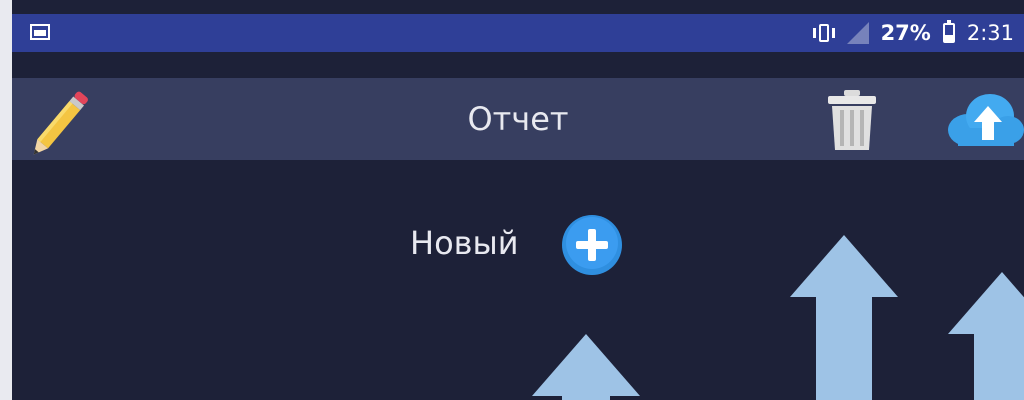  What do you see at coordinates (986, 120) in the screenshot?
I see `cloud-upload-icon` at bounding box center [986, 120].